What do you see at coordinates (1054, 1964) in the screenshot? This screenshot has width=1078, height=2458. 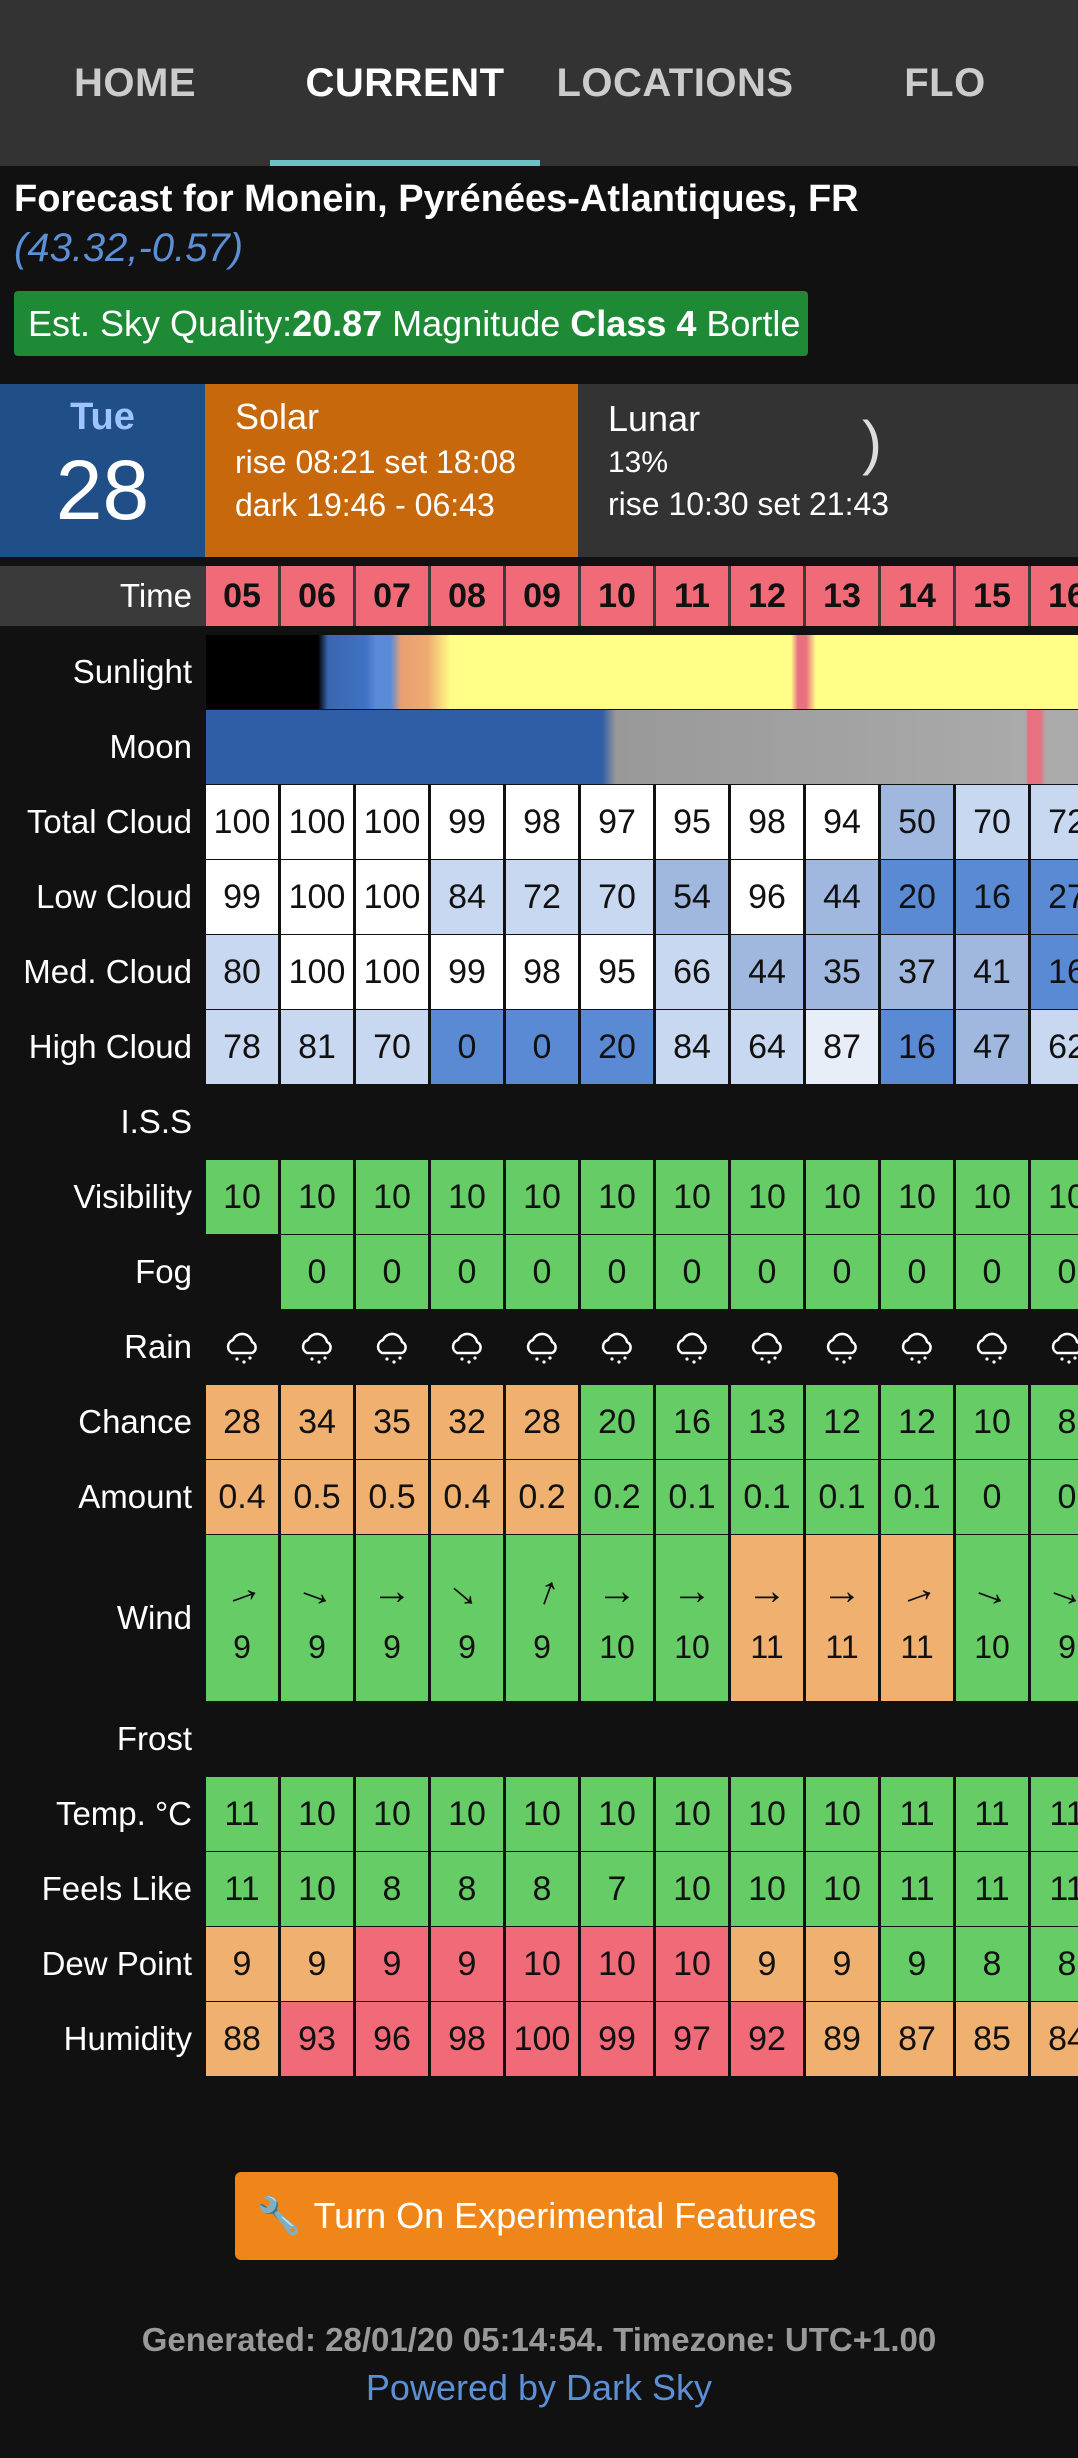 I see `dew-point-cell: 8` at bounding box center [1054, 1964].